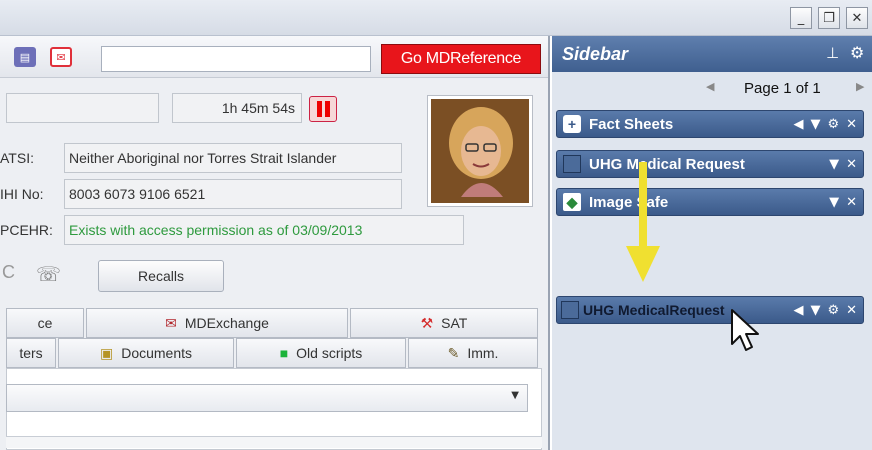  What do you see at coordinates (860, 86) in the screenshot?
I see `next-page-icon: ▶` at bounding box center [860, 86].